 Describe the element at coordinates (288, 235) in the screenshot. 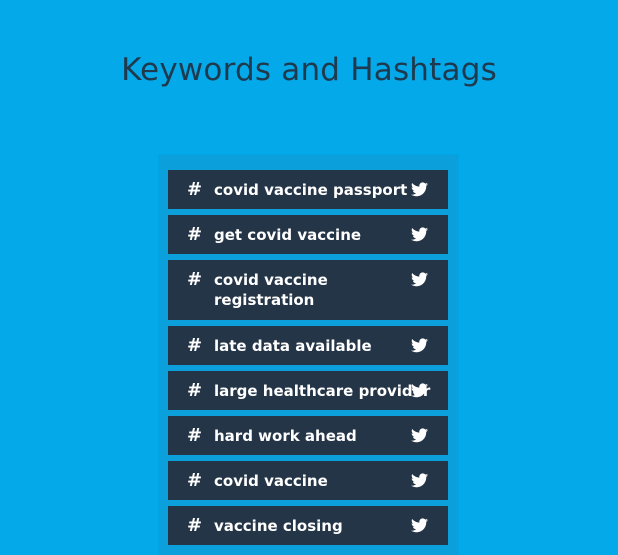

I see `keyword-label: get covid vaccine` at that location.